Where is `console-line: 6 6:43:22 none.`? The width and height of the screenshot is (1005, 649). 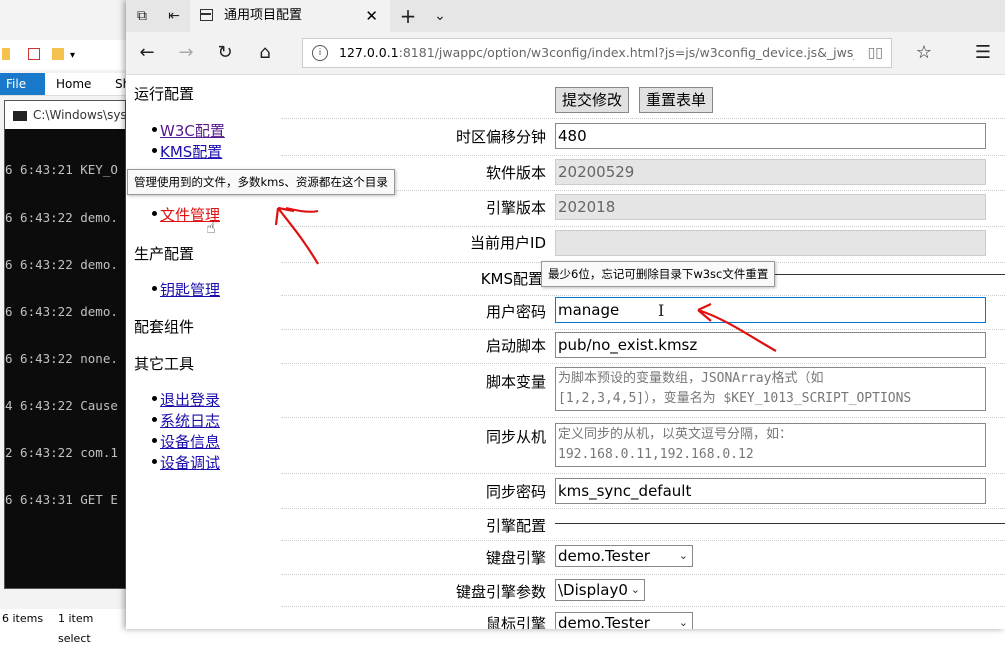 console-line: 6 6:43:22 none. is located at coordinates (61, 358).